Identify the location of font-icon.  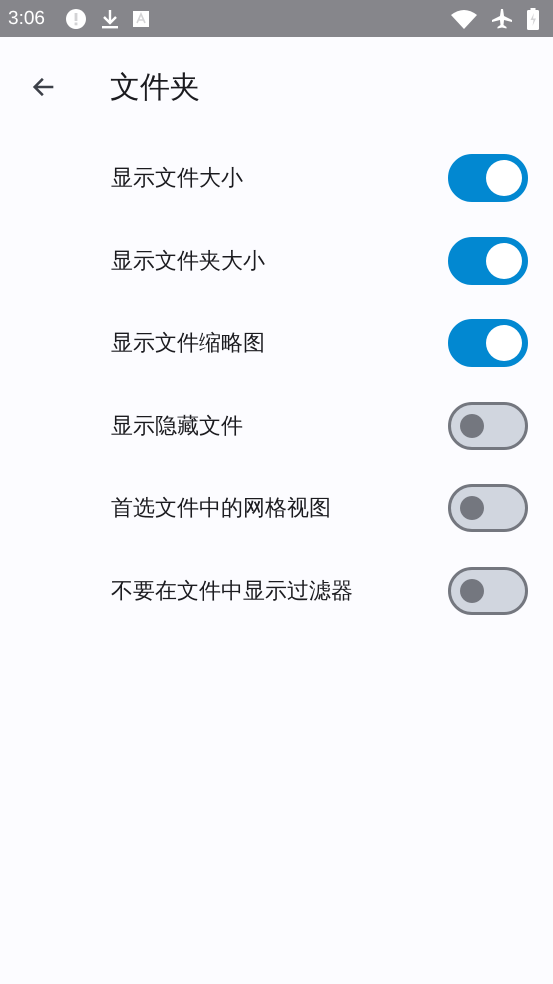
(140, 18).